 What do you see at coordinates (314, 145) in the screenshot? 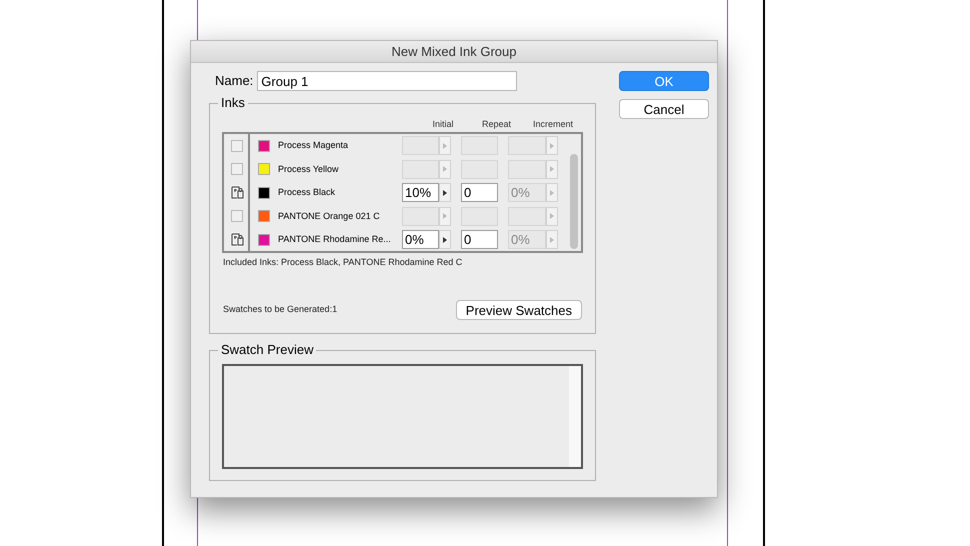
I see `ink-name: Process Magenta` at bounding box center [314, 145].